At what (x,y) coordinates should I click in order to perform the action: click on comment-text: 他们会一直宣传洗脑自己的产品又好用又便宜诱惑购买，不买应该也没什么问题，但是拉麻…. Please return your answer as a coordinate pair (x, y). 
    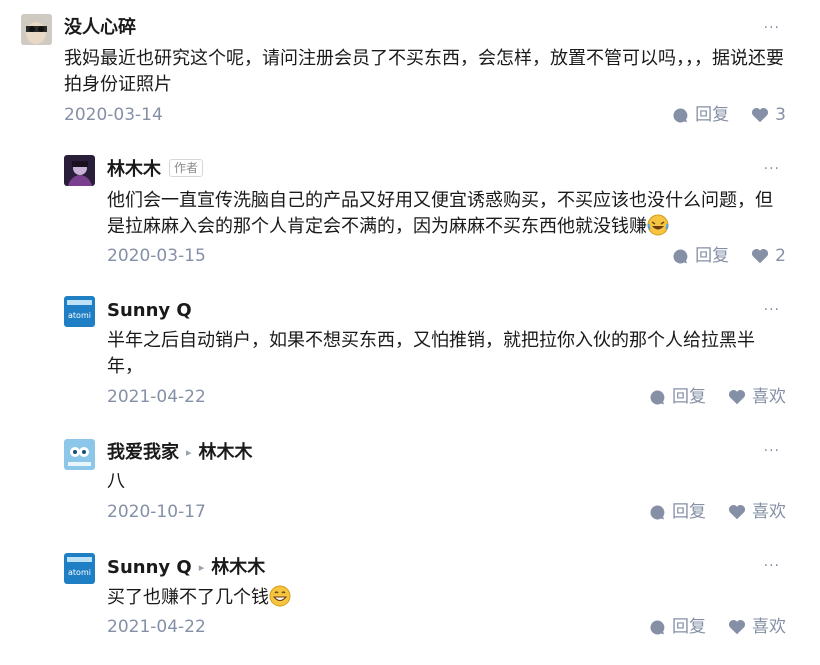
    Looking at the image, I should click on (440, 213).